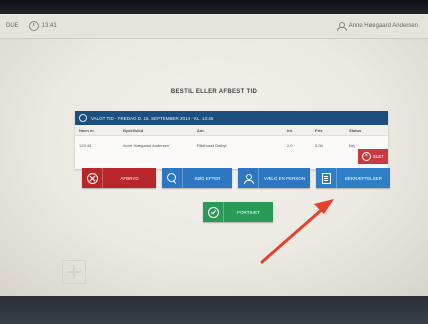  Describe the element at coordinates (33, 26) in the screenshot. I see `clock-icon` at that location.